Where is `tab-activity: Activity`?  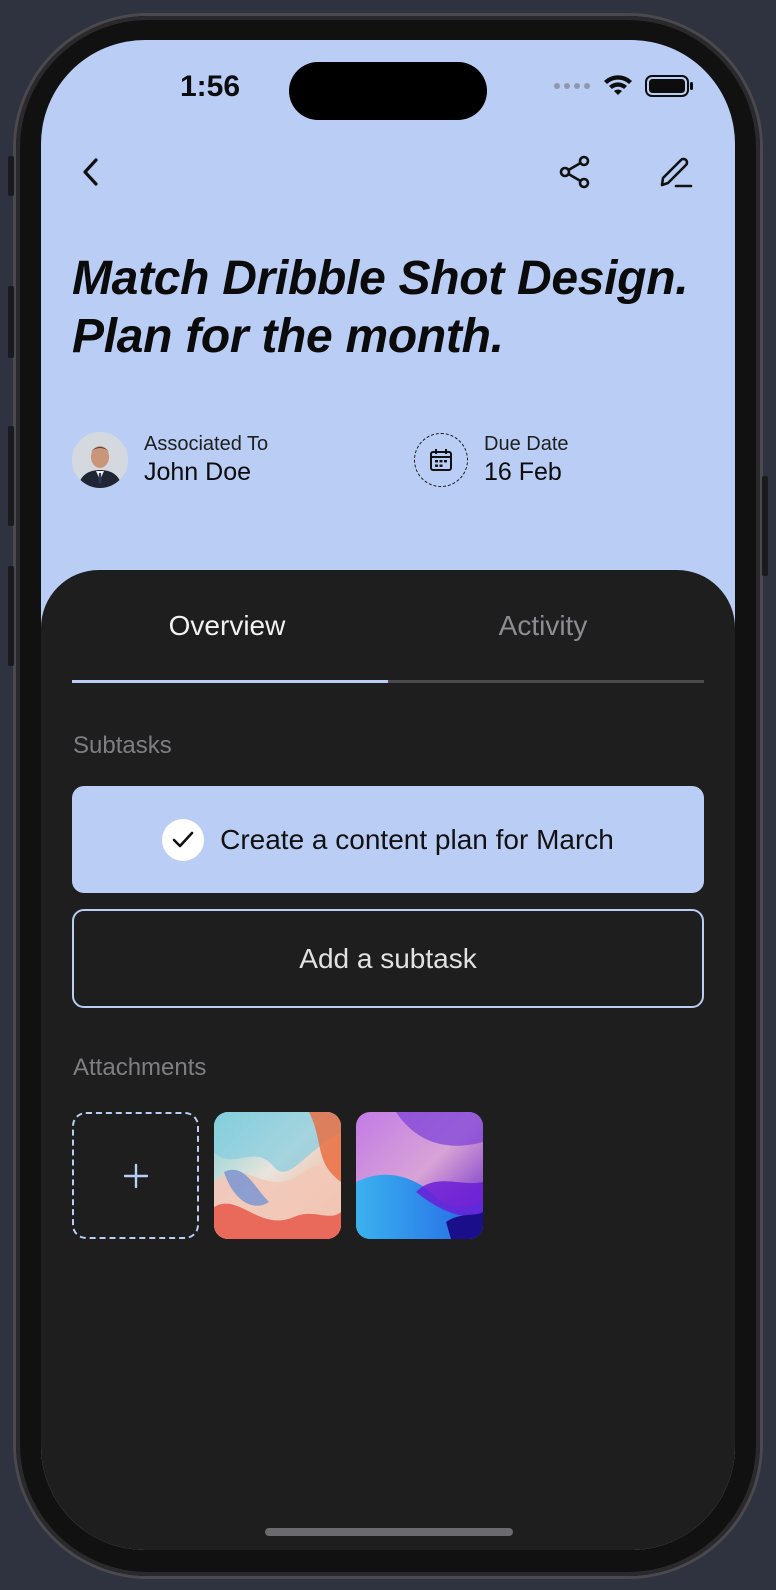
tab-activity: Activity is located at coordinates (543, 626).